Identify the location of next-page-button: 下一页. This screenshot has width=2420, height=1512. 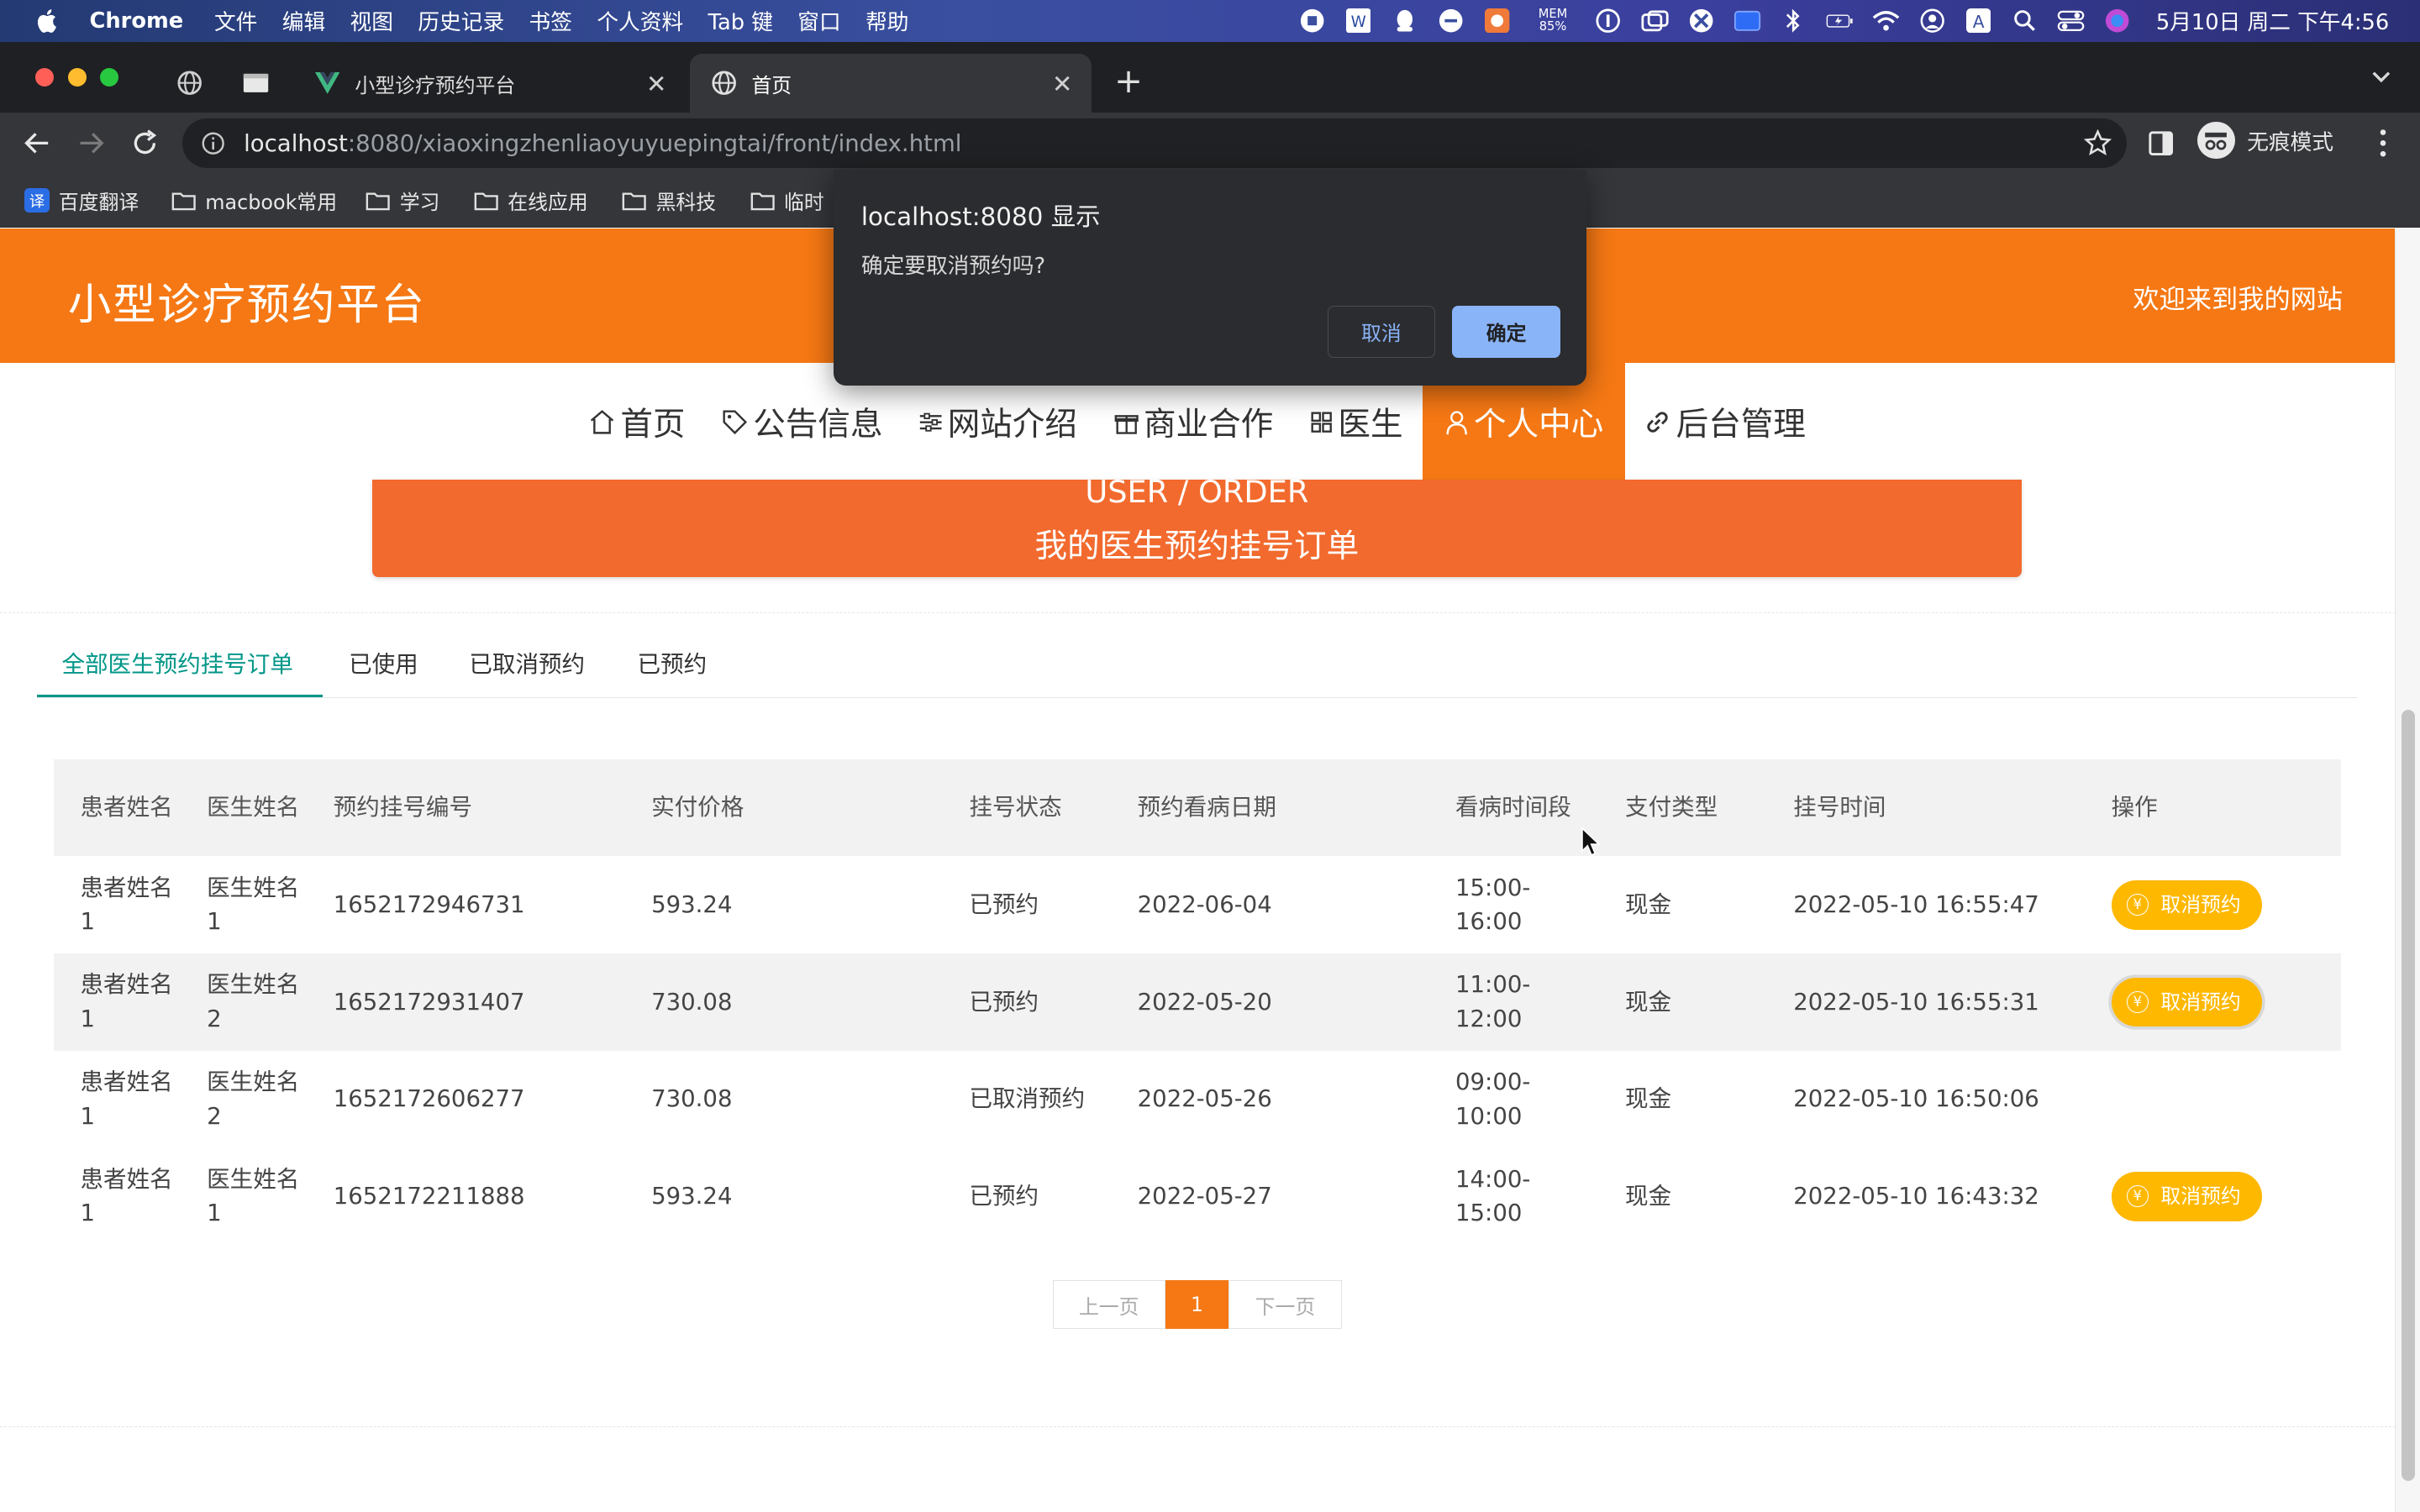
(1285, 1304).